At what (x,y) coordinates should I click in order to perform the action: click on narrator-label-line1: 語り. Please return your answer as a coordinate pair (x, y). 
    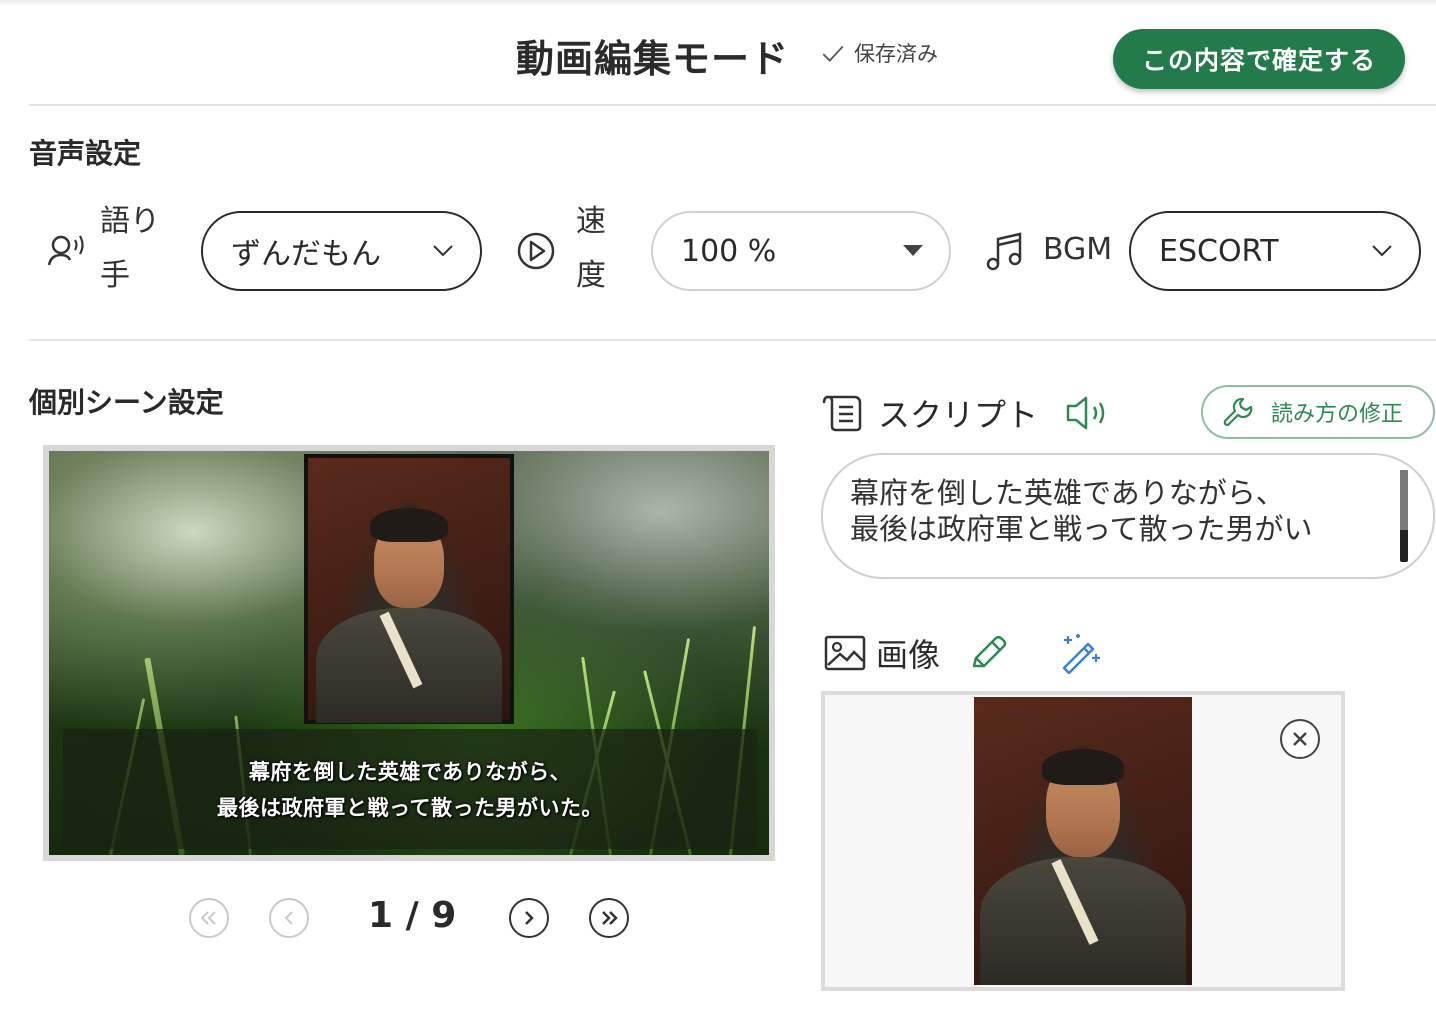
    Looking at the image, I should click on (130, 221).